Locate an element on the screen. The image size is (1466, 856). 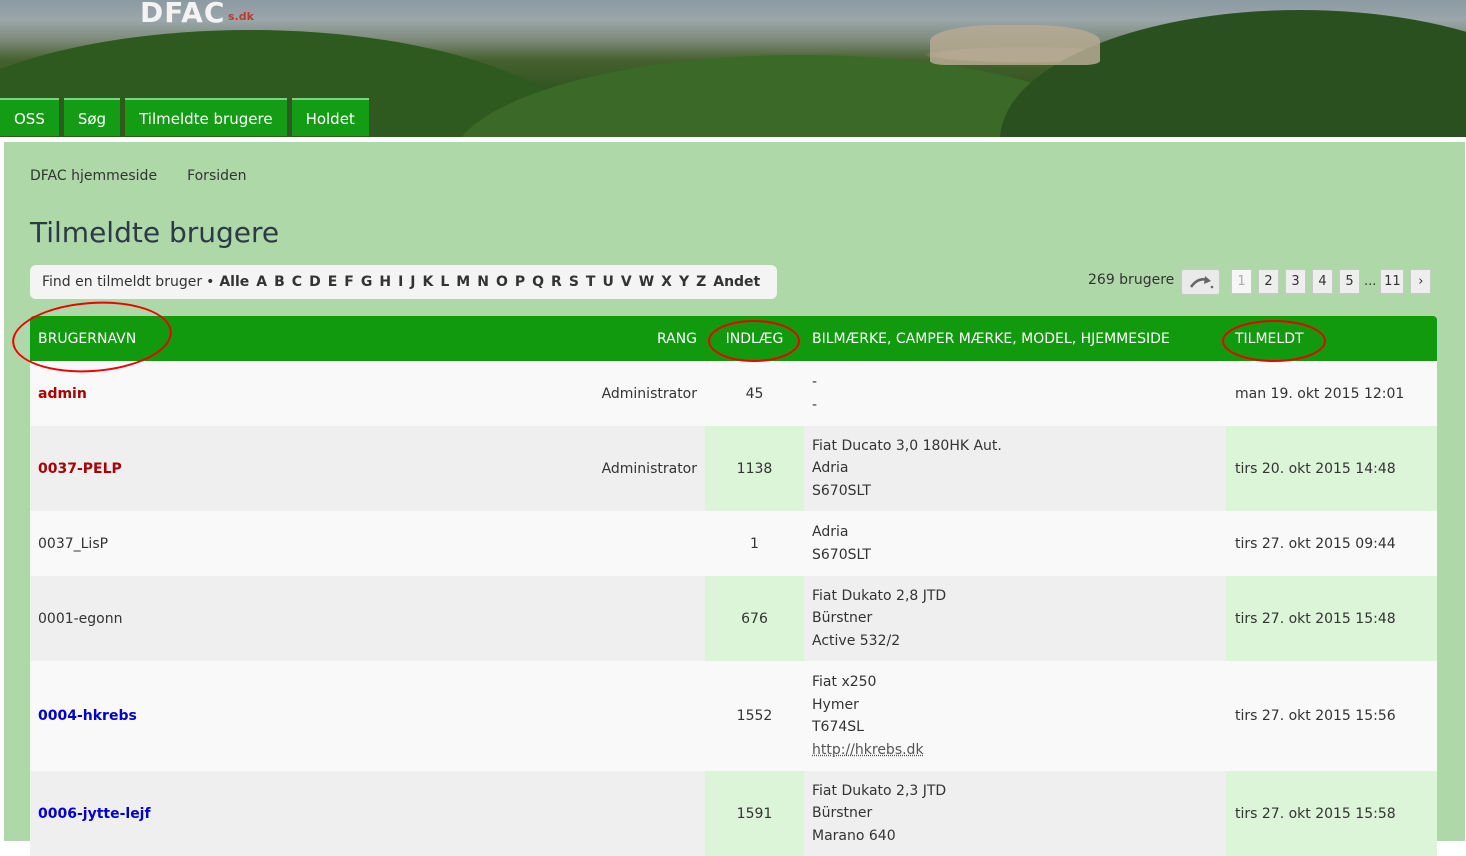
cell-username: 0004-hkrebs is located at coordinates (275, 716).